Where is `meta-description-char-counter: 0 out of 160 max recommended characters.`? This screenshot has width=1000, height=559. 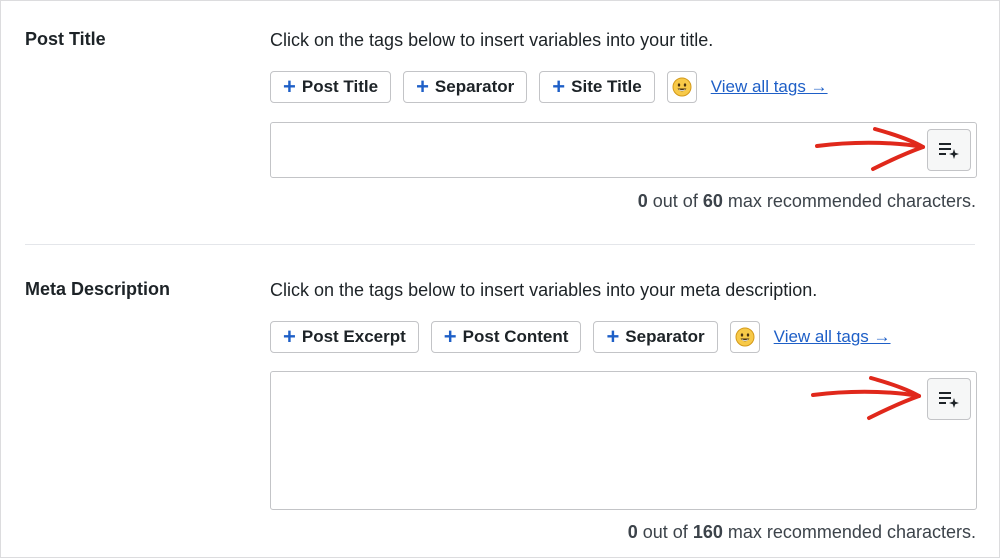
meta-description-char-counter: 0 out of 160 max recommended characters. is located at coordinates (802, 532).